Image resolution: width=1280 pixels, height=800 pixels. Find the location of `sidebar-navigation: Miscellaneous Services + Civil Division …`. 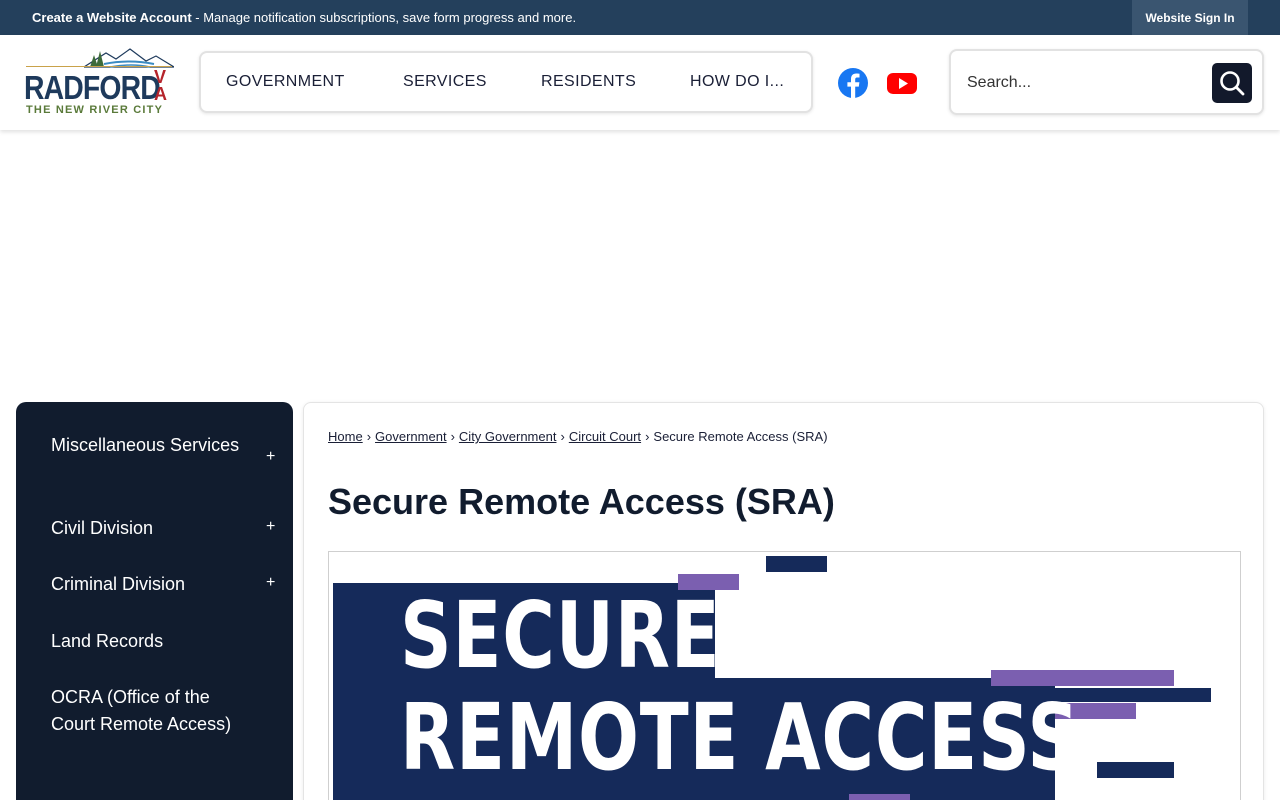

sidebar-navigation: Miscellaneous Services + Civil Division … is located at coordinates (154, 601).